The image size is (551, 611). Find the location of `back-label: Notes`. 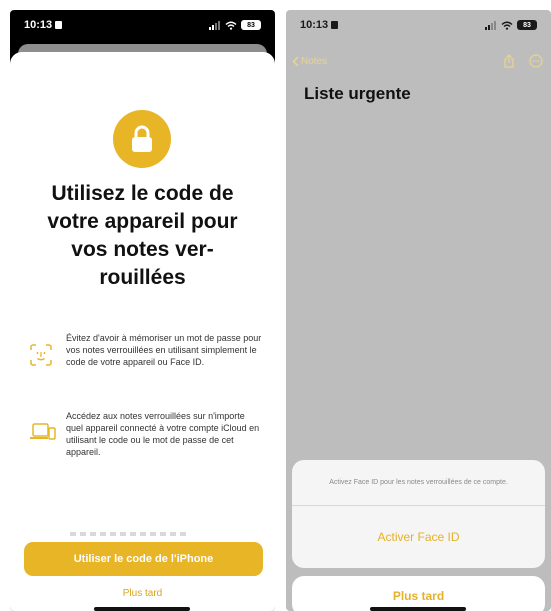

back-label: Notes is located at coordinates (314, 61).